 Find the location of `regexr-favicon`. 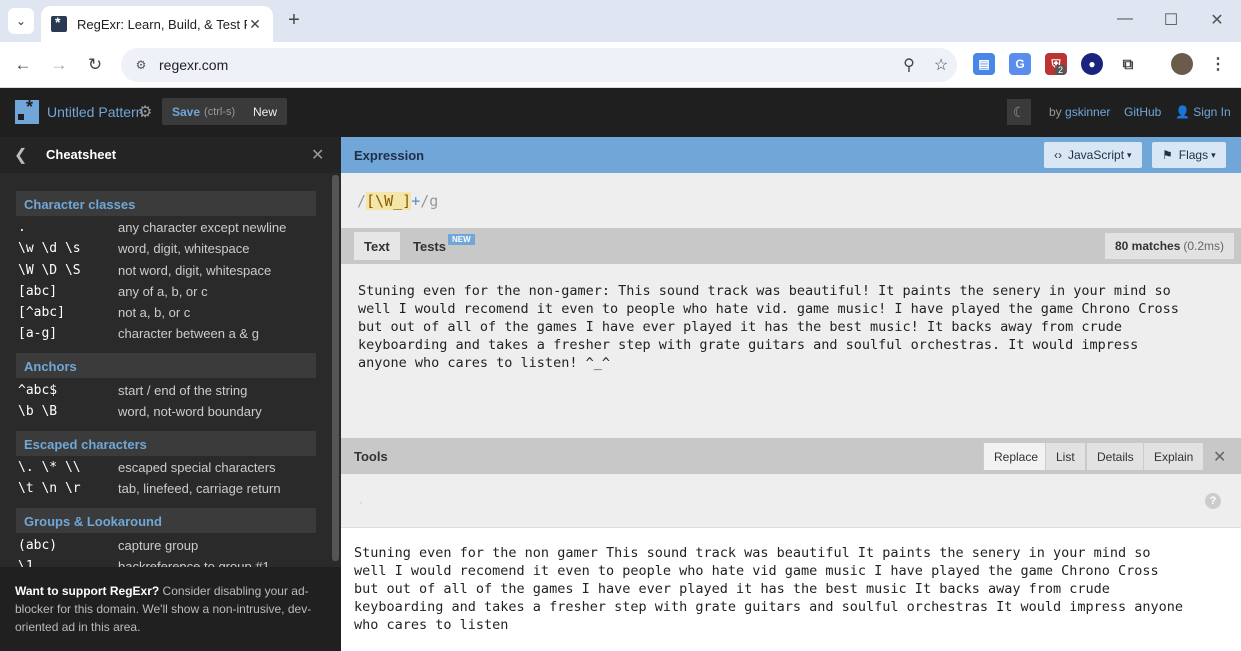

regexr-favicon is located at coordinates (59, 23).